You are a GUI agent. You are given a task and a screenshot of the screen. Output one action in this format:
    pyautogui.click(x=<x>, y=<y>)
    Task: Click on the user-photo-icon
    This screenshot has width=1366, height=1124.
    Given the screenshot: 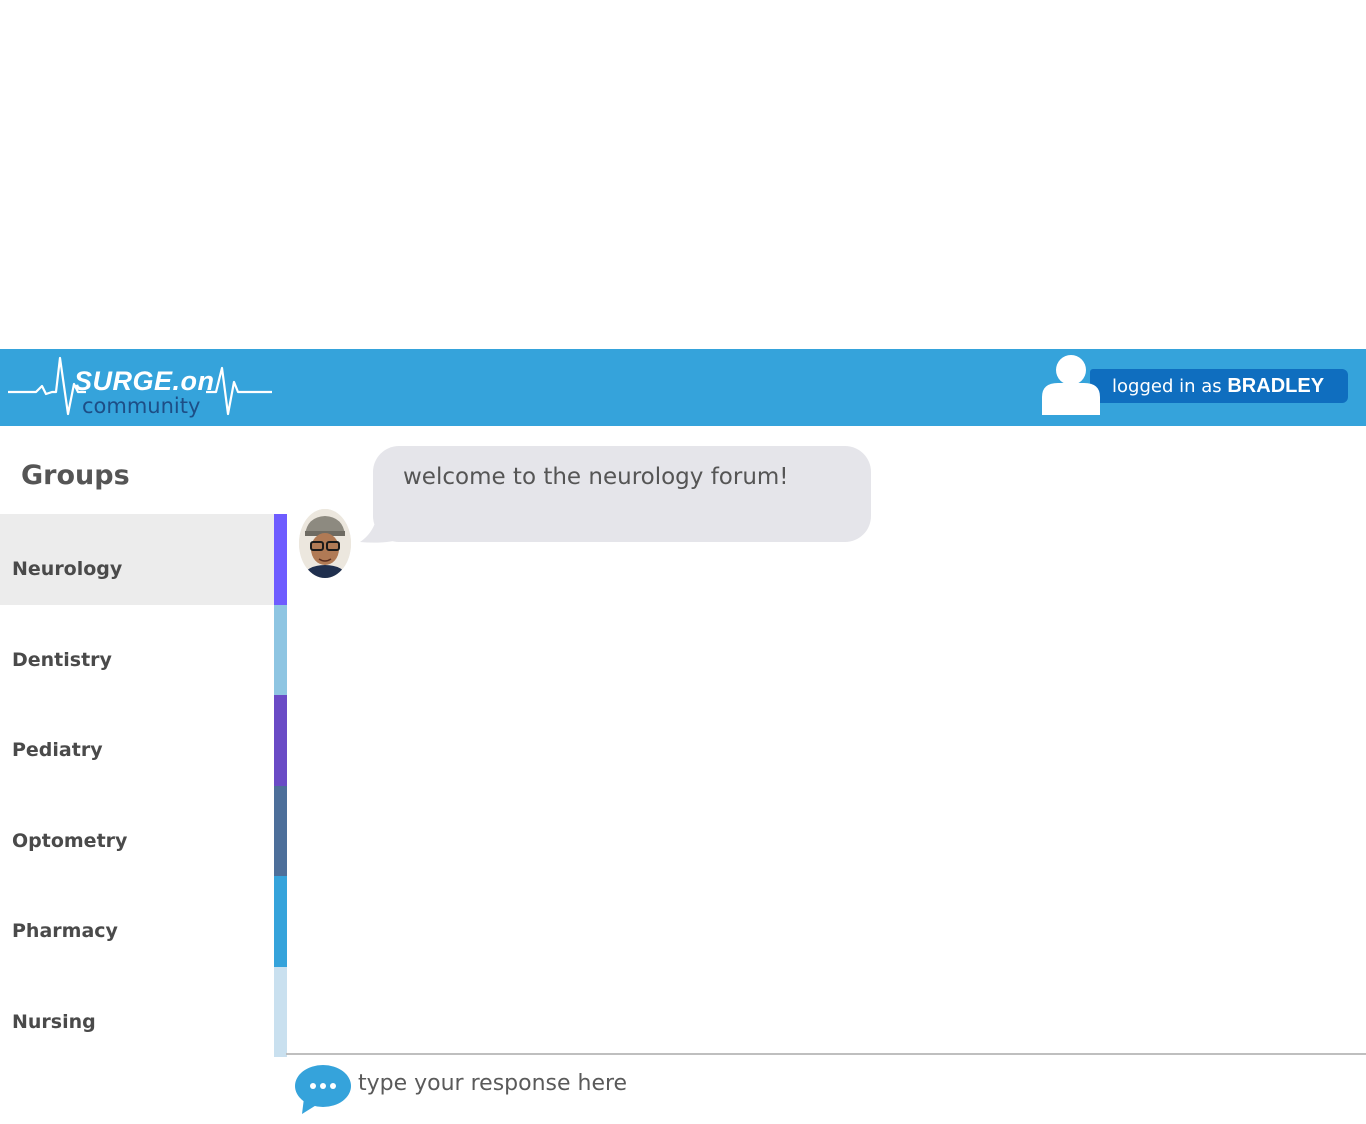 What is the action you would take?
    pyautogui.click(x=325, y=543)
    